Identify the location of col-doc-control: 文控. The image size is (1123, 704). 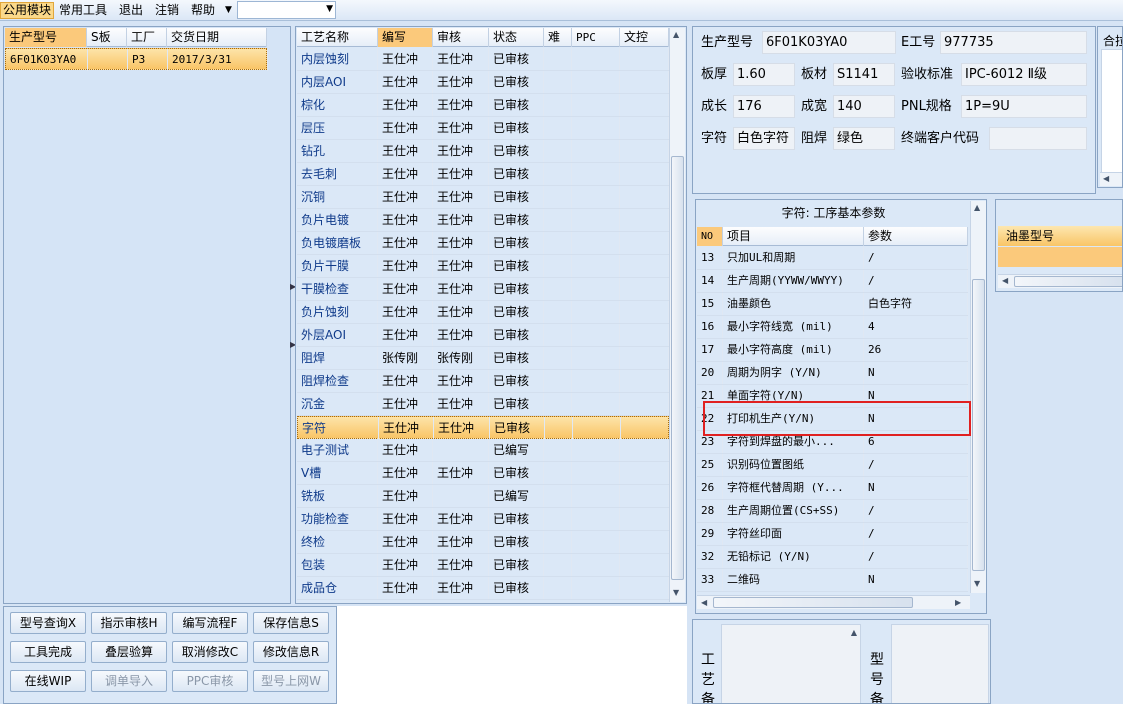
(644, 37).